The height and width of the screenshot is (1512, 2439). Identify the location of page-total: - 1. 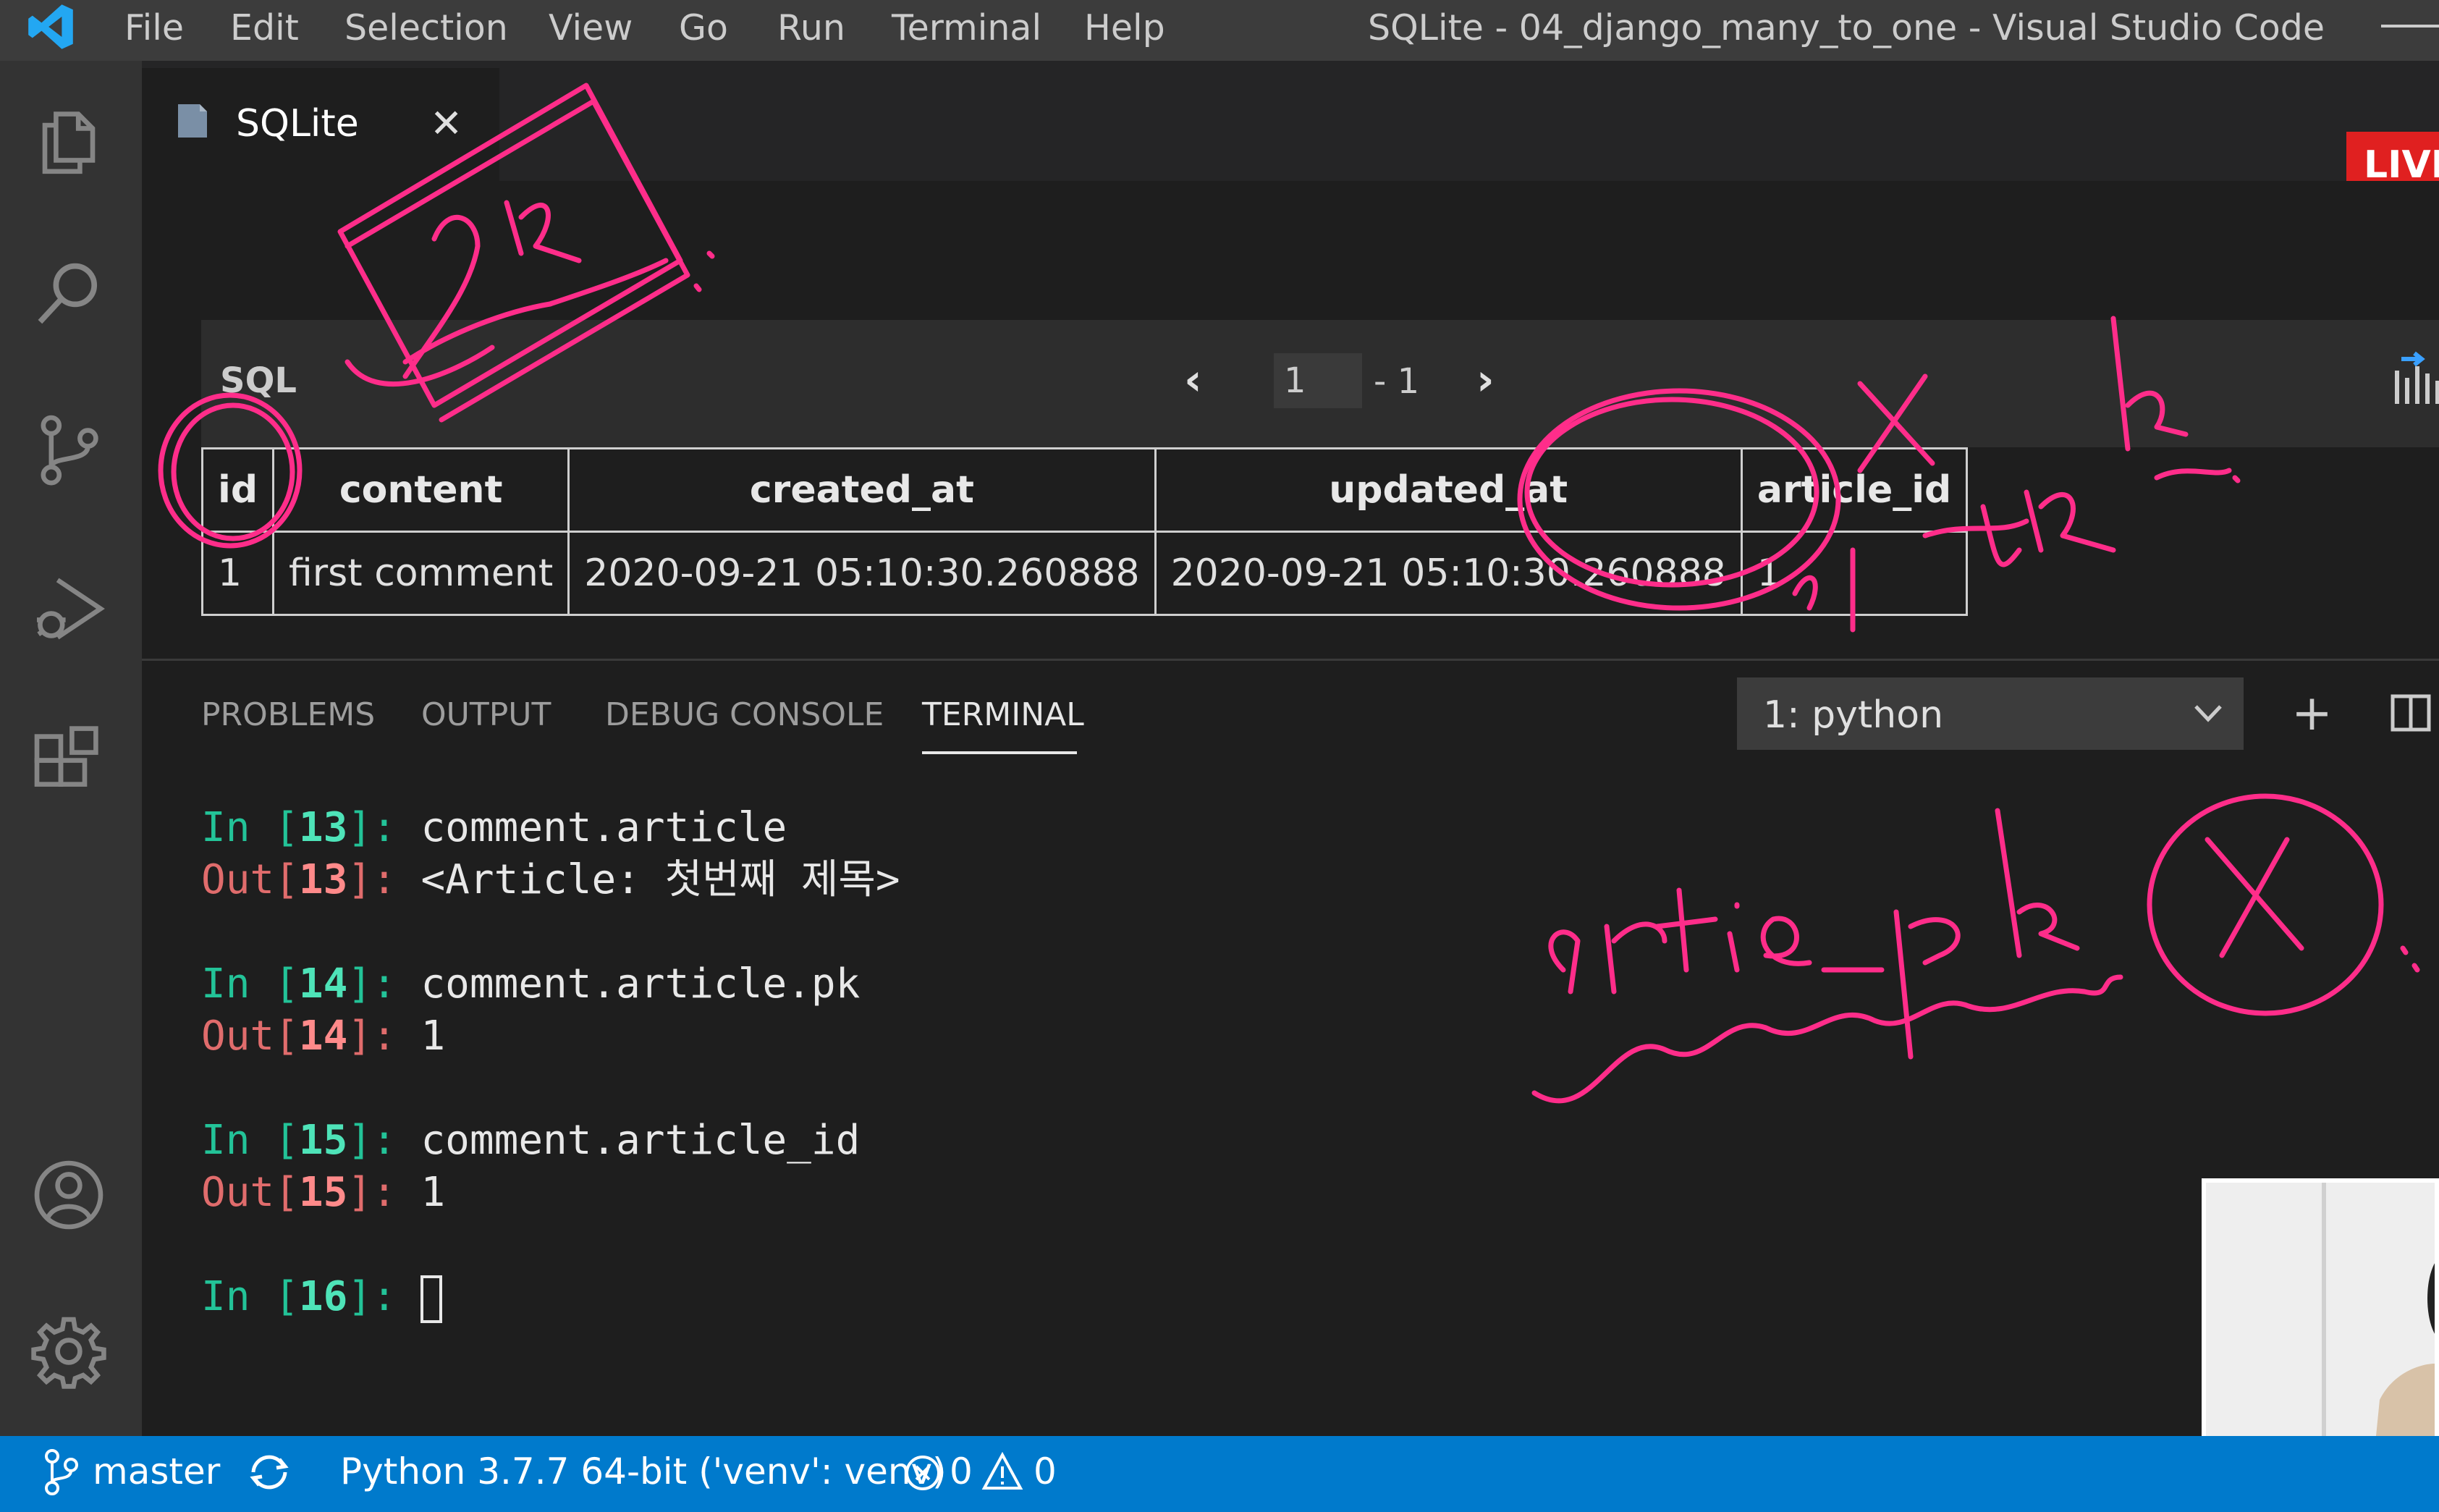
(1397, 381).